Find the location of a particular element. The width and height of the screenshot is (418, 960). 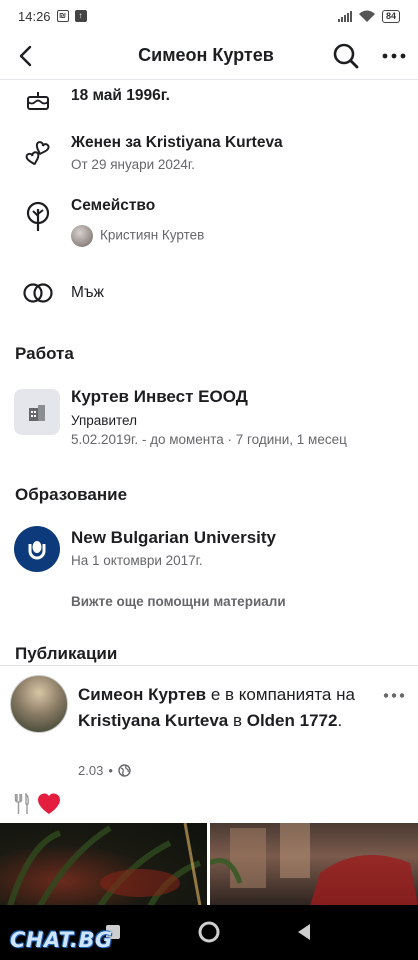

watermark-logo: CHAT.BG is located at coordinates (61, 940).